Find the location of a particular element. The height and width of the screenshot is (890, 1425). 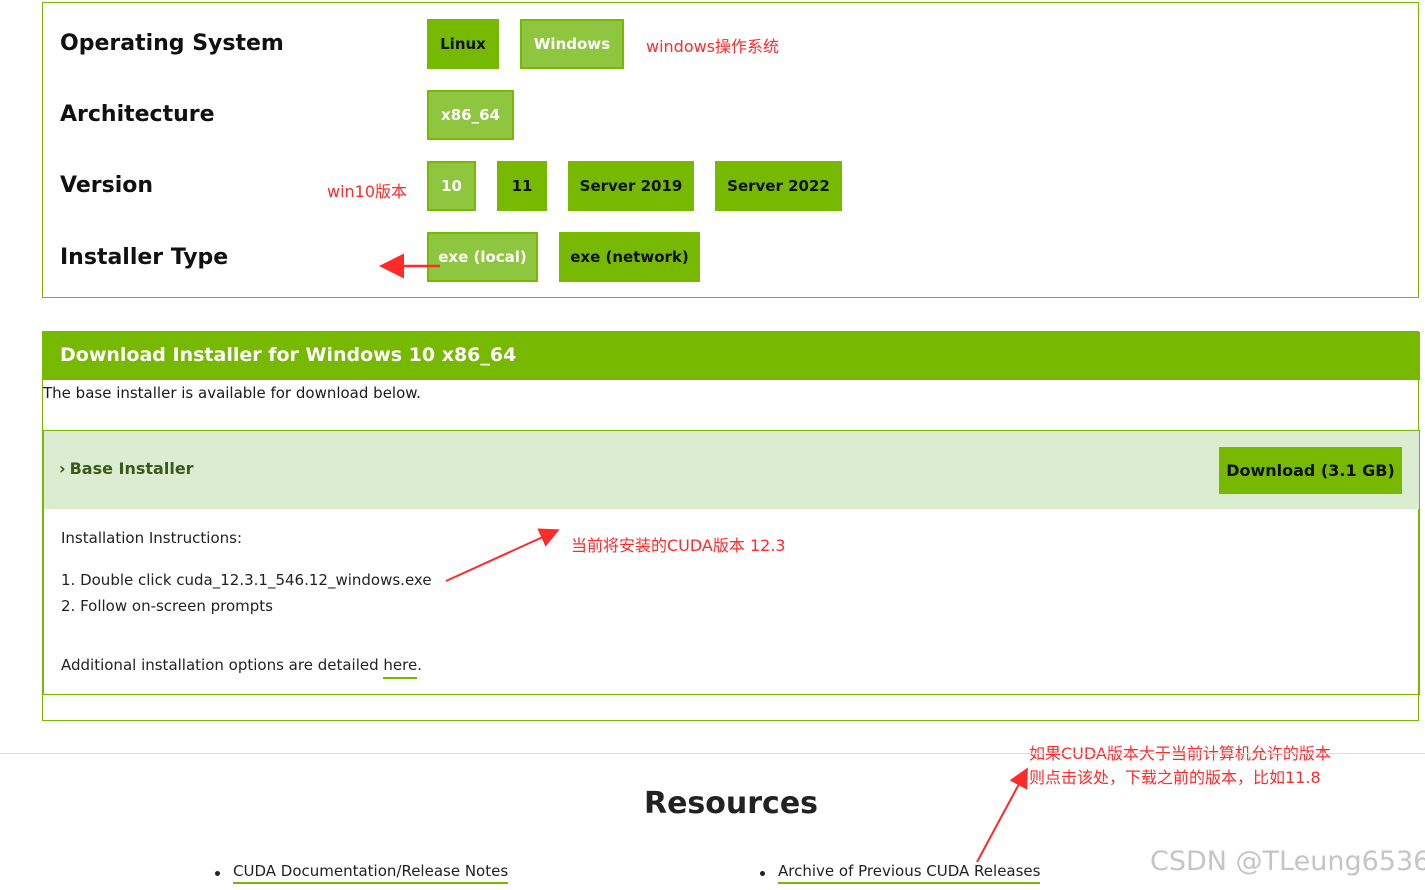

here-link: here is located at coordinates (400, 667).